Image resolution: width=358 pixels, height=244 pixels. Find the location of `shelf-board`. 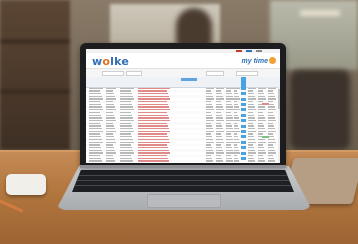

shelf-board is located at coordinates (35, 41).